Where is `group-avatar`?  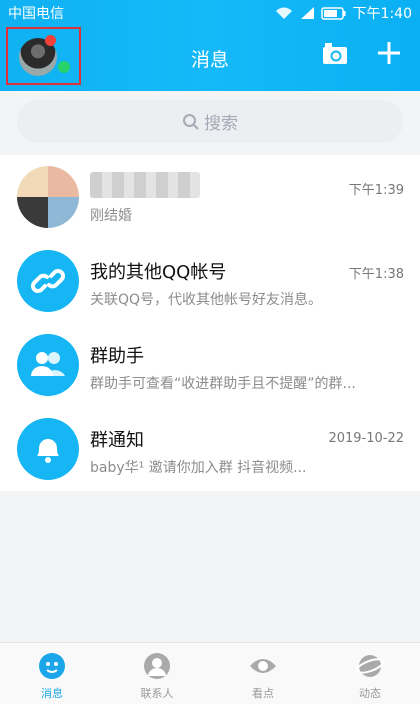
group-avatar is located at coordinates (48, 197).